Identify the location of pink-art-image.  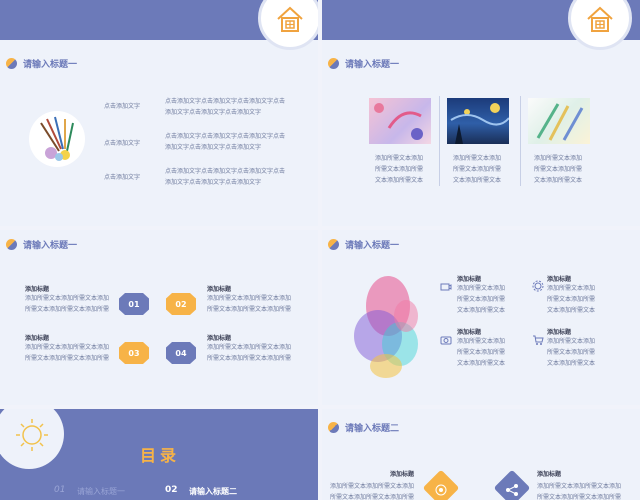
(400, 121).